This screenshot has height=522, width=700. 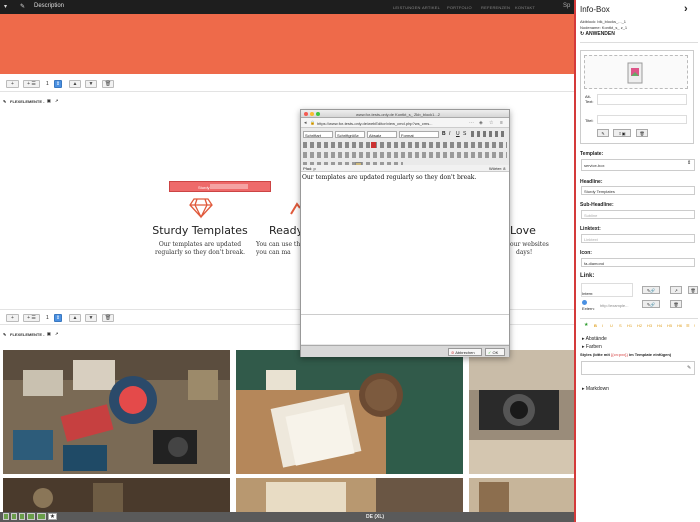 I want to click on inline-edit-bar: Sturdy, so click(x=220, y=186).